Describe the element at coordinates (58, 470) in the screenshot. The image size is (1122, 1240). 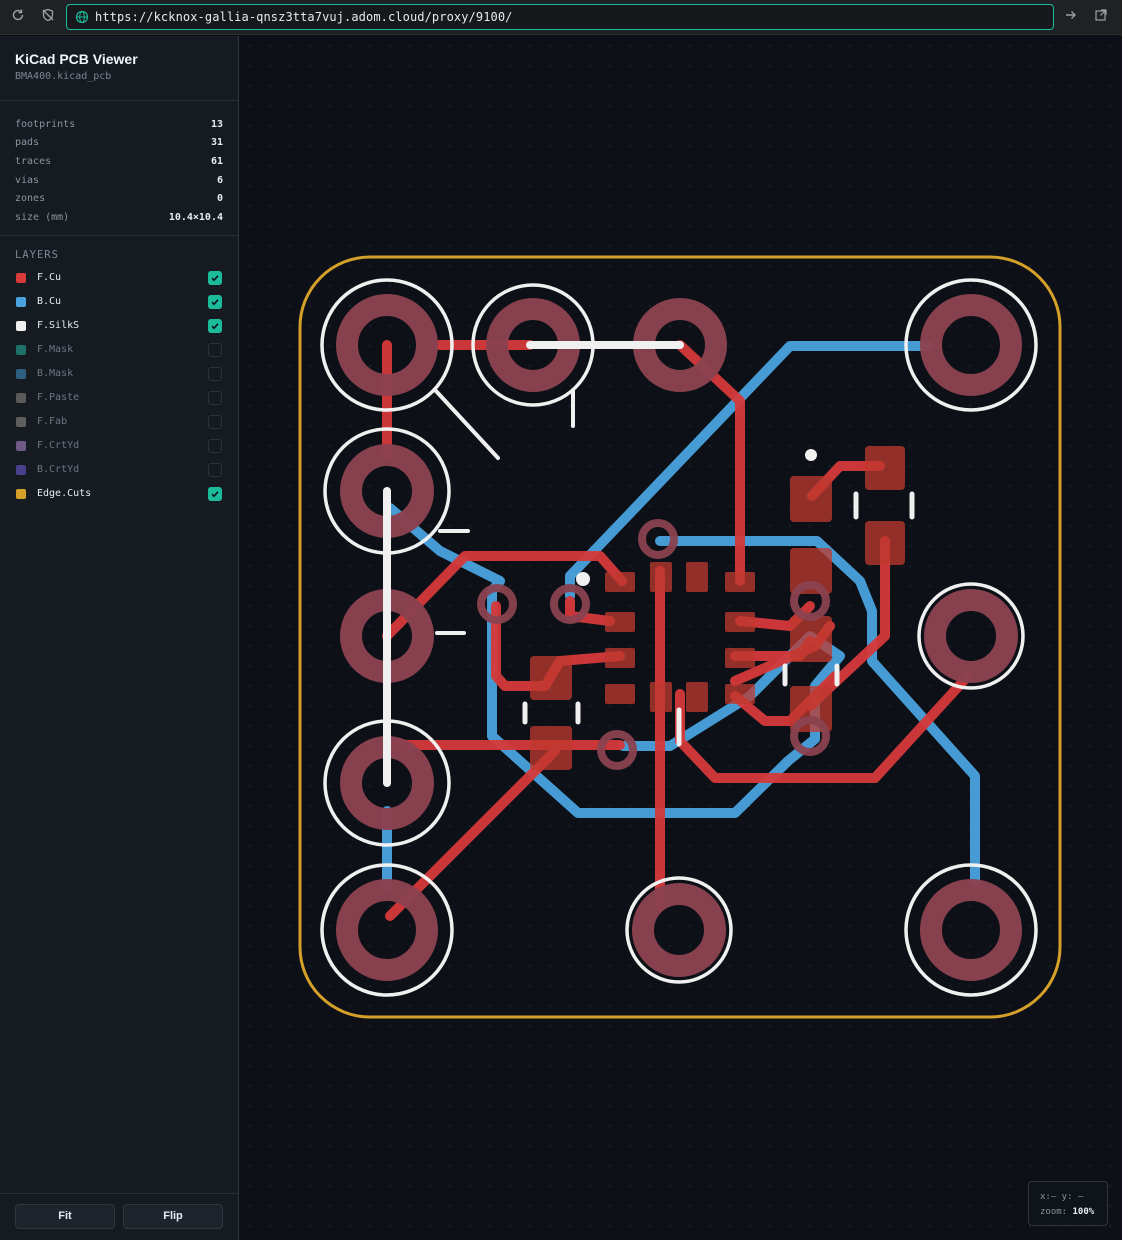
I see `layer-name: B.CrtYd` at that location.